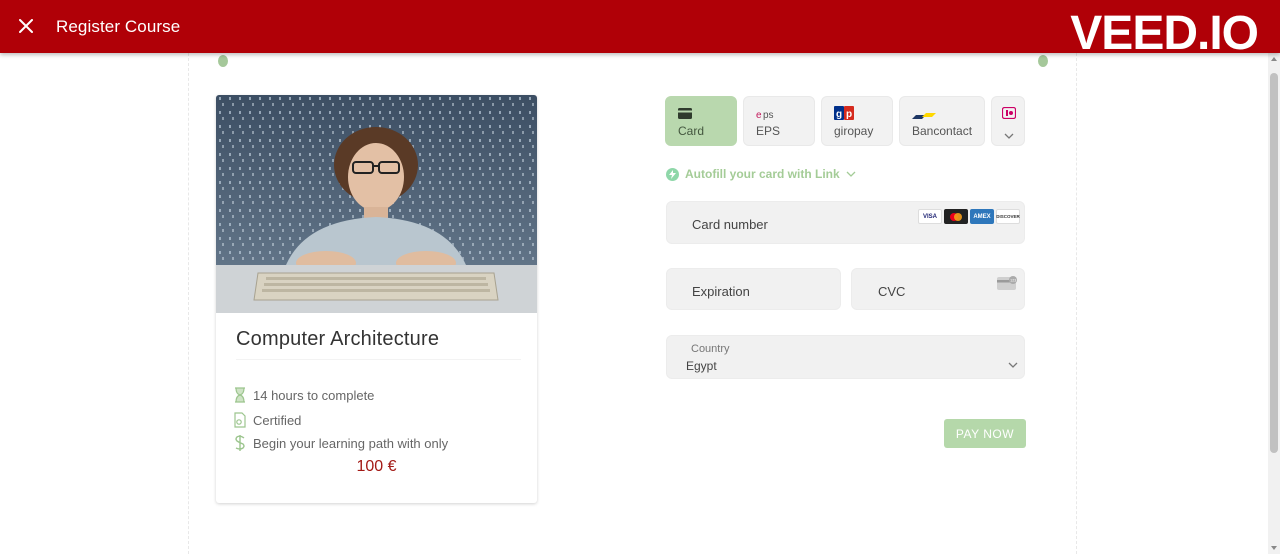 This screenshot has width=1280, height=554. I want to click on card-brand-logos: VISA AMEX DISCOVER, so click(969, 216).